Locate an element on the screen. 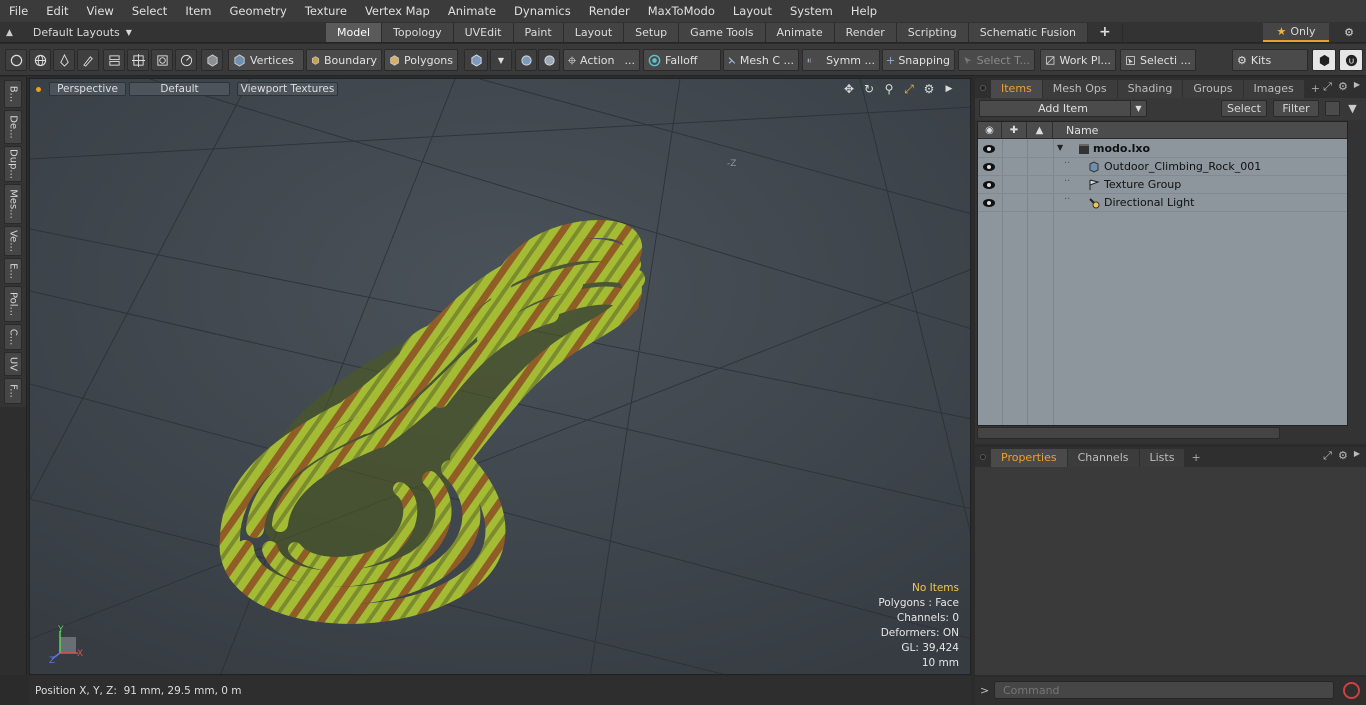 This screenshot has width=1366, height=705. tab-animate: Animate is located at coordinates (800, 32).